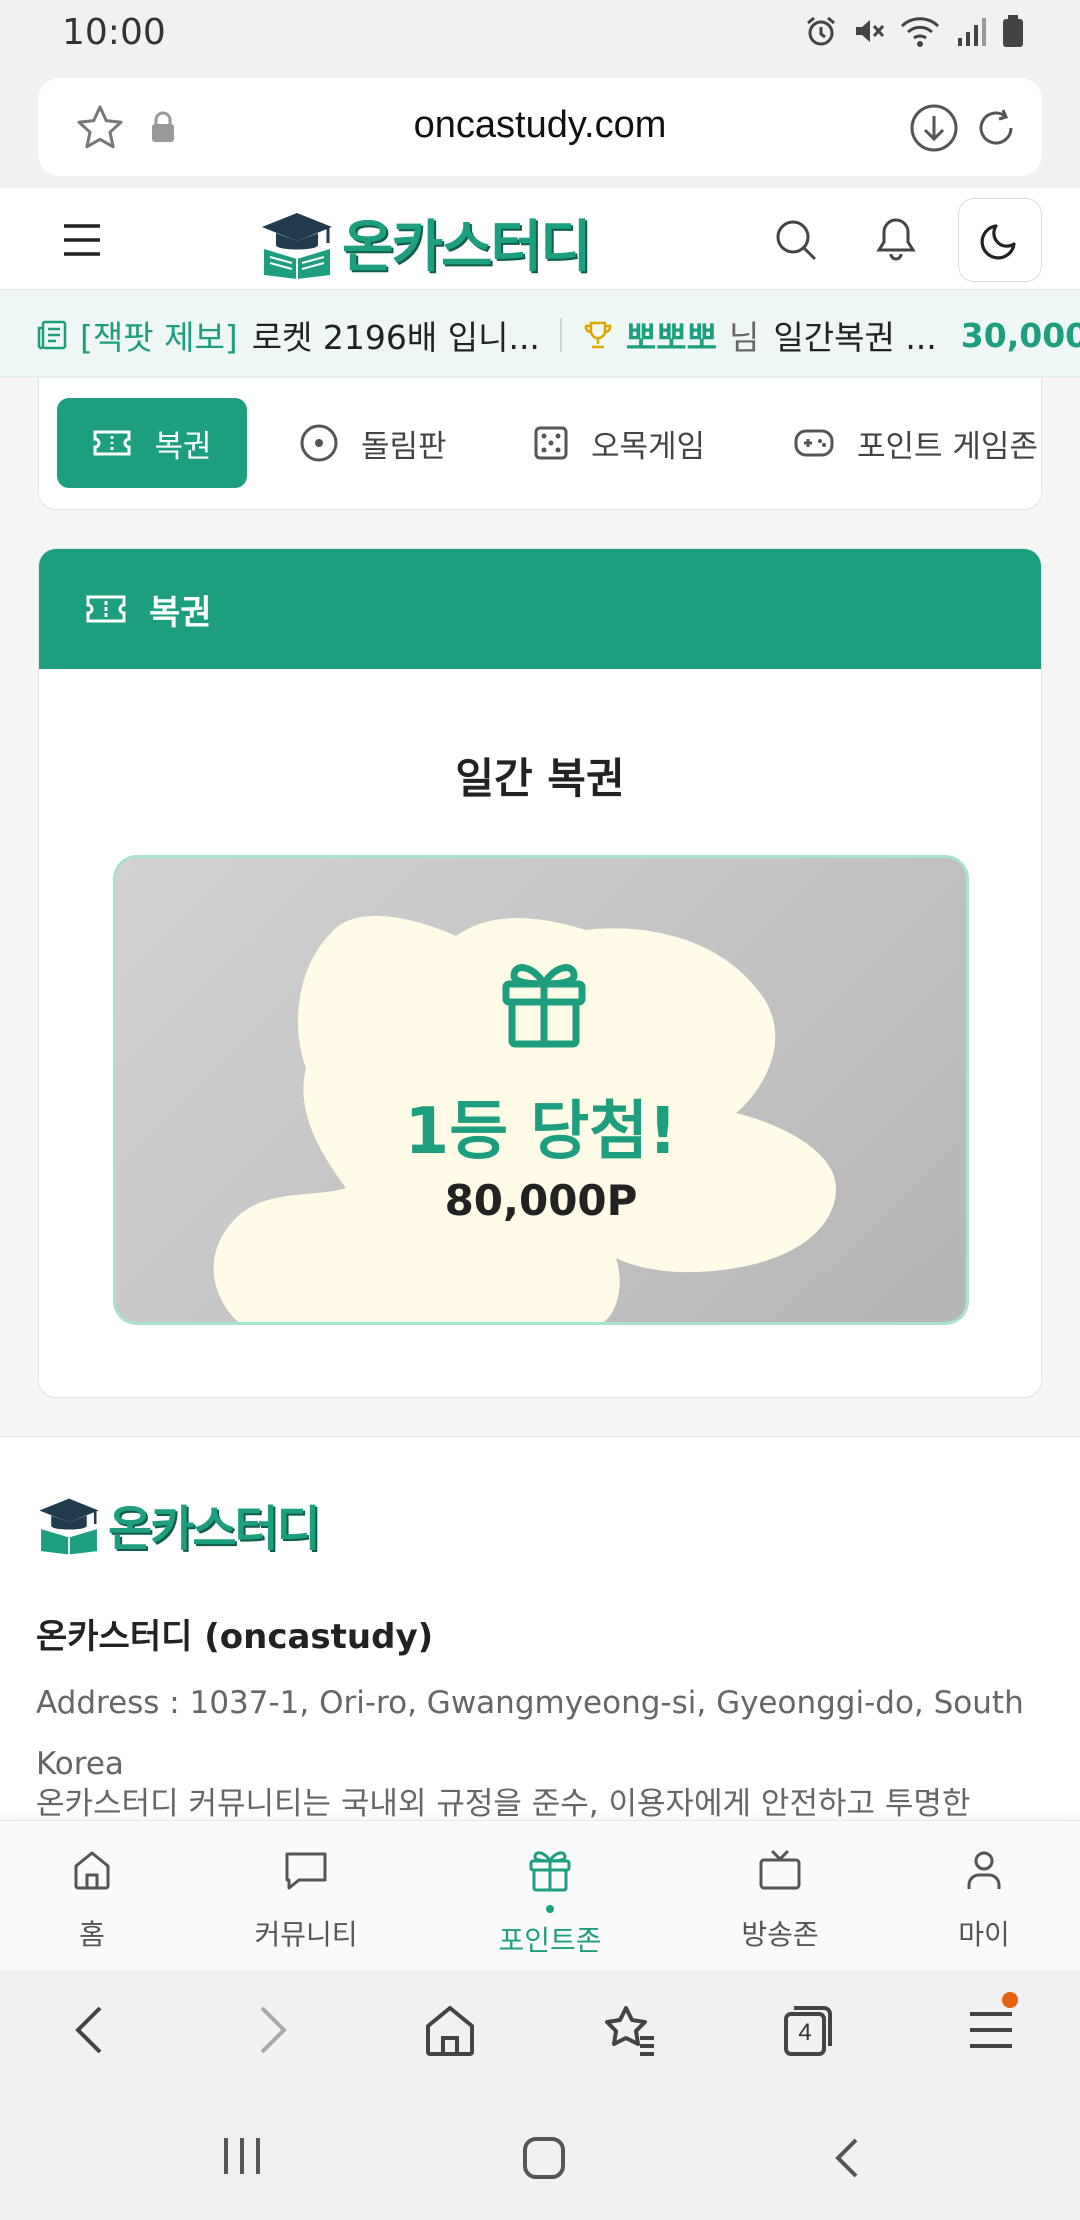  What do you see at coordinates (319, 443) in the screenshot?
I see `roulette-icon` at bounding box center [319, 443].